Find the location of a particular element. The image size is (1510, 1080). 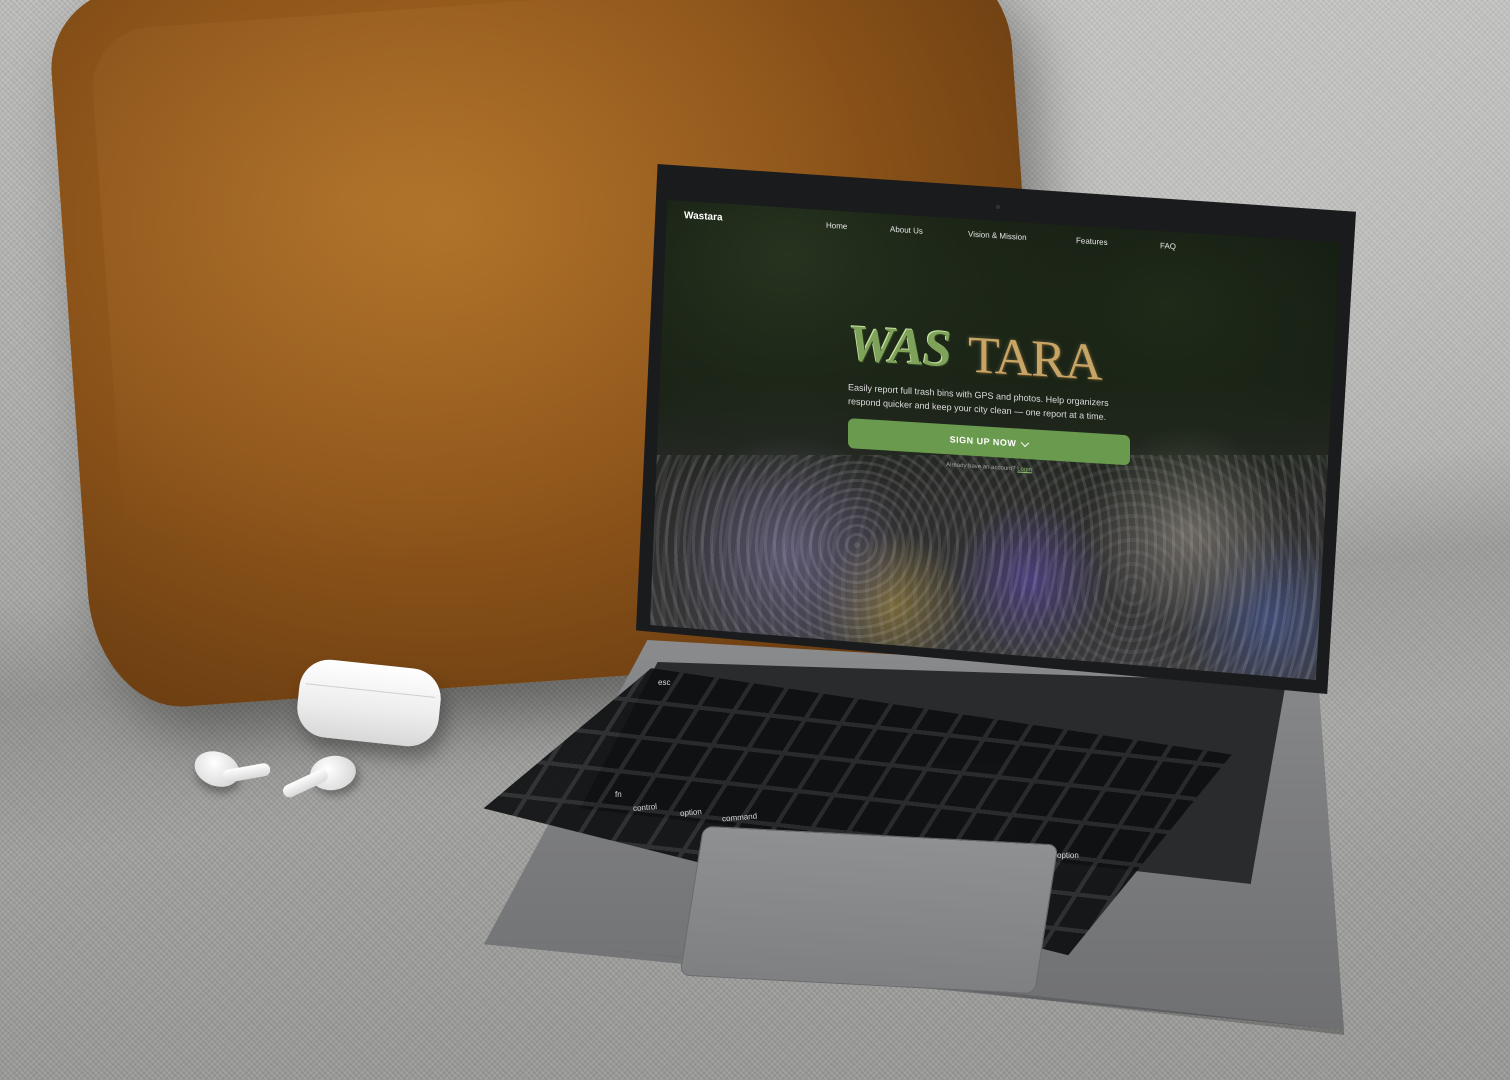

camera-icon is located at coordinates (998, 207).